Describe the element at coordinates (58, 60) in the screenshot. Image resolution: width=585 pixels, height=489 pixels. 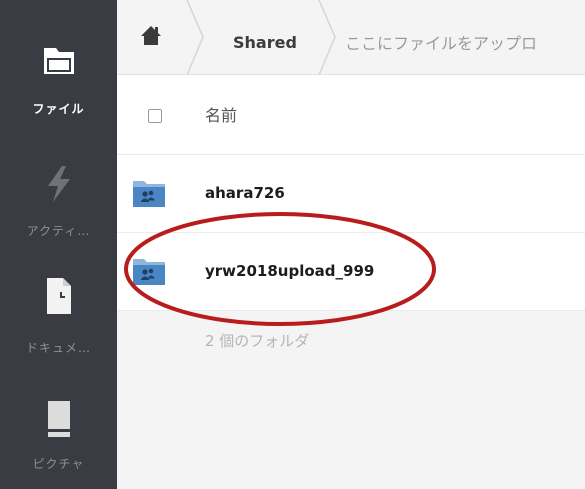
I see `folder-icon` at that location.